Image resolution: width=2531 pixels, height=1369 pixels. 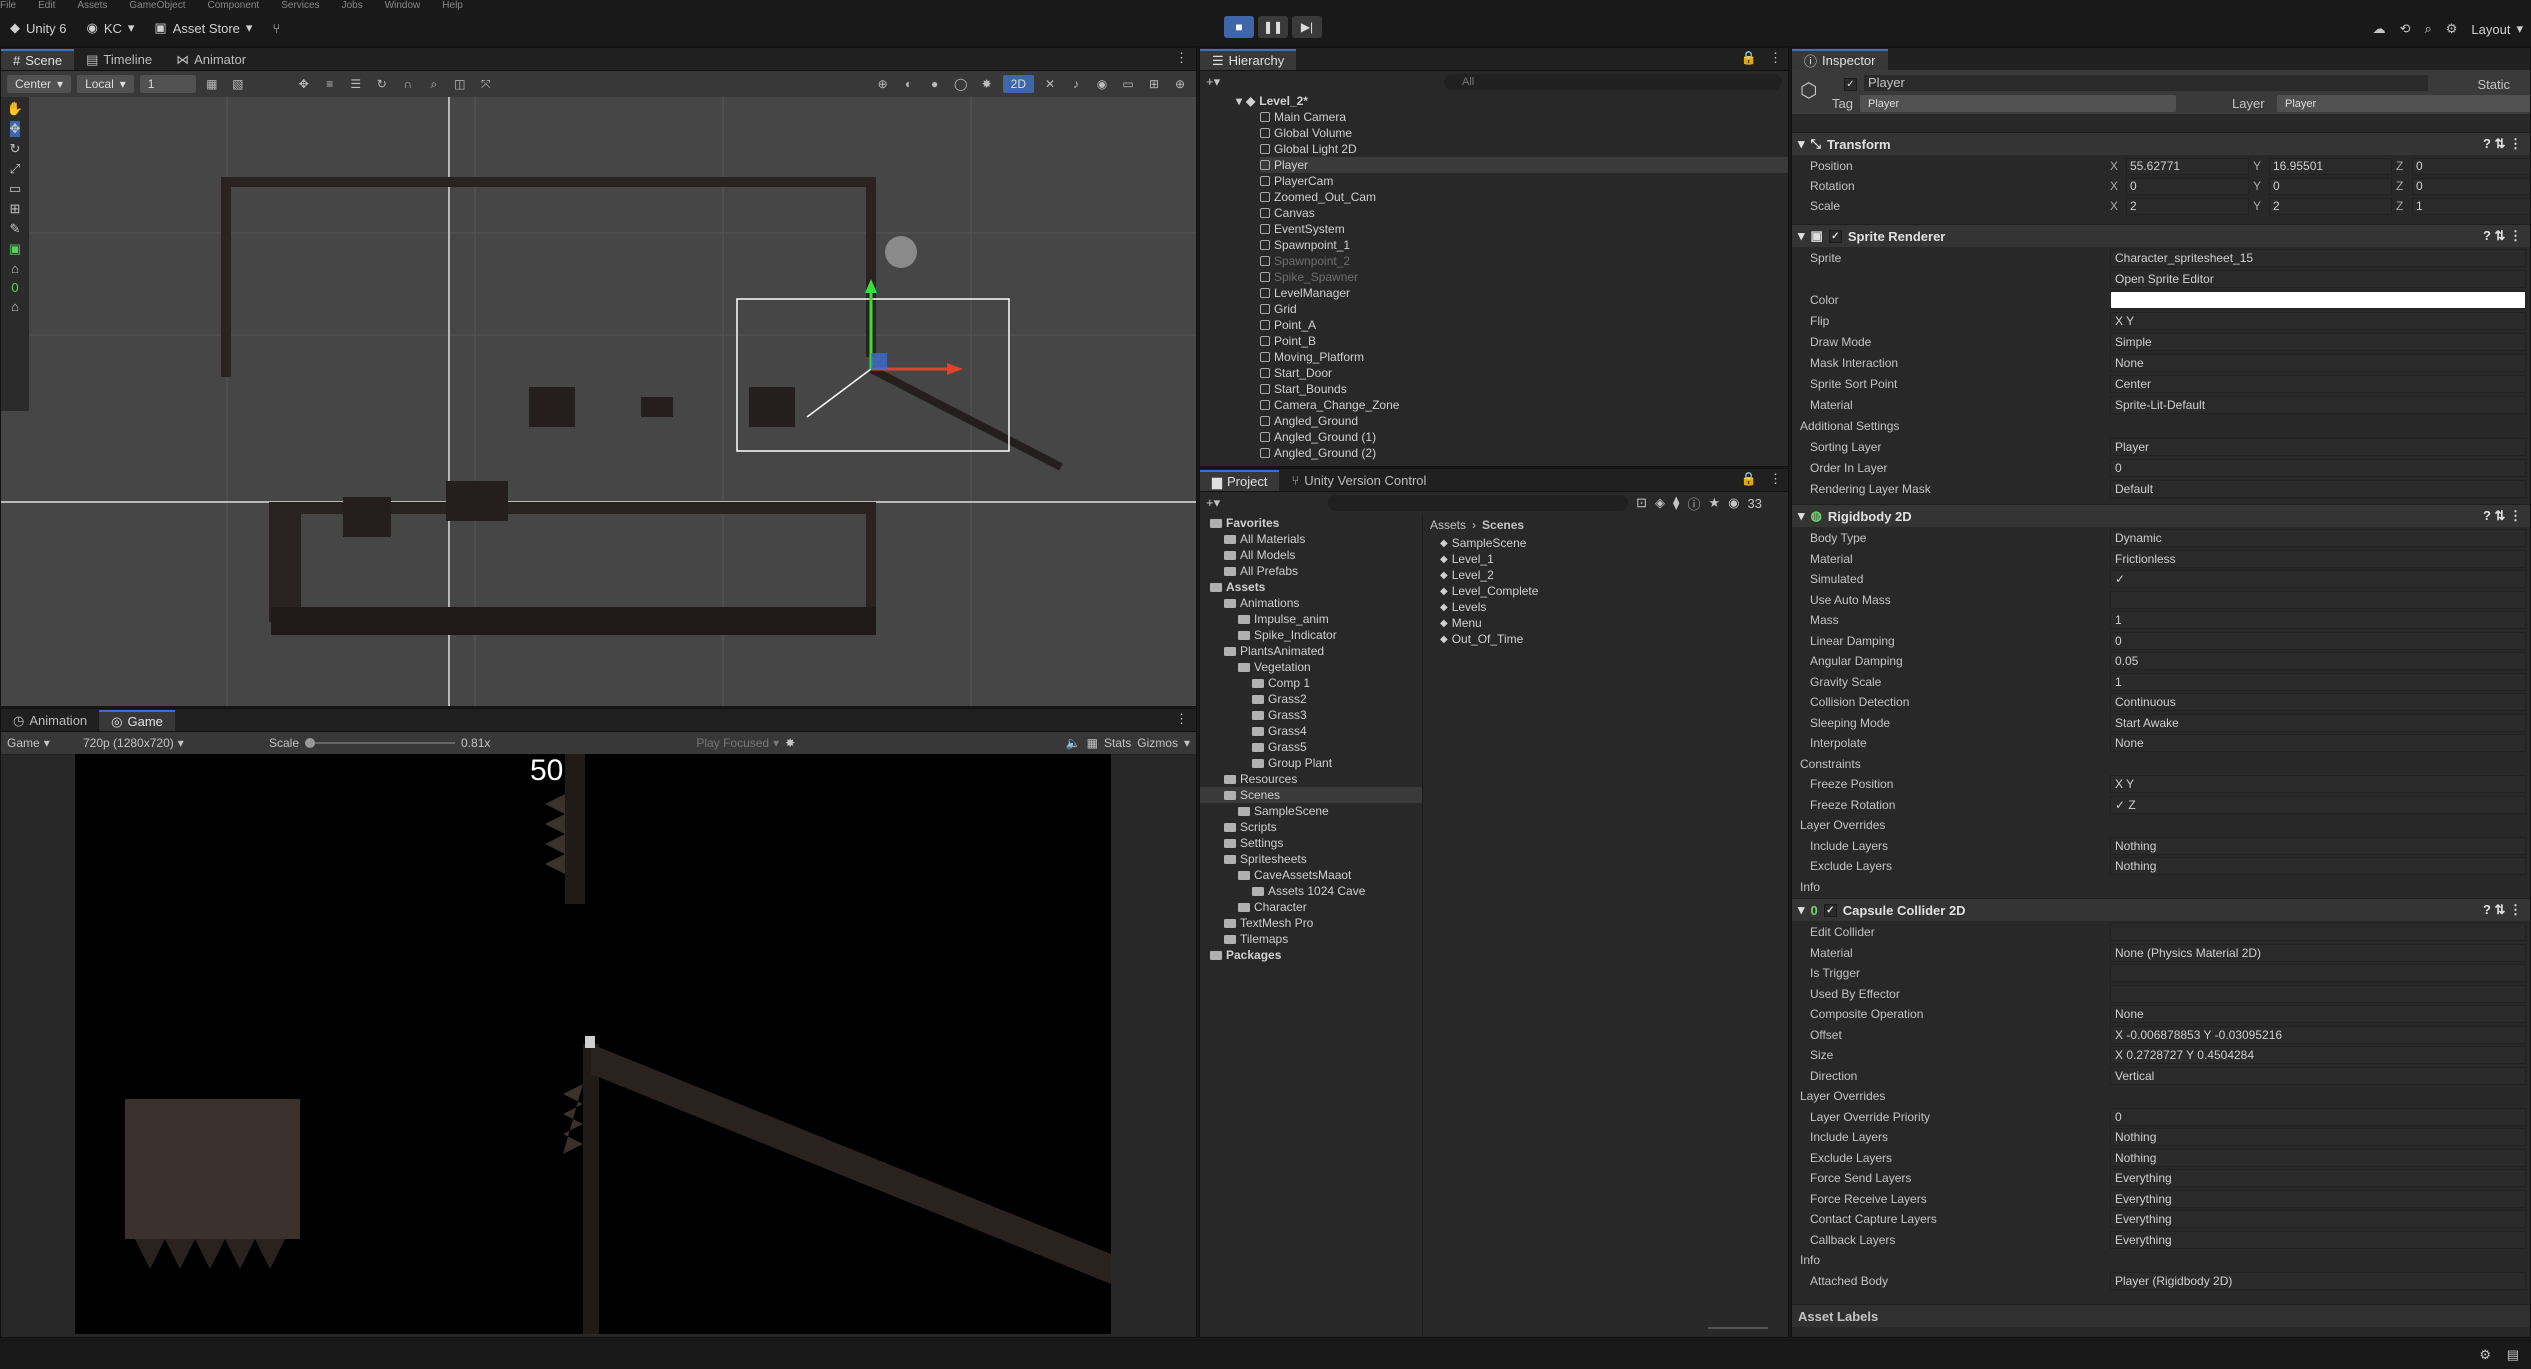 I want to click on property-value: Character_spritesheet_15, so click(x=2318, y=258).